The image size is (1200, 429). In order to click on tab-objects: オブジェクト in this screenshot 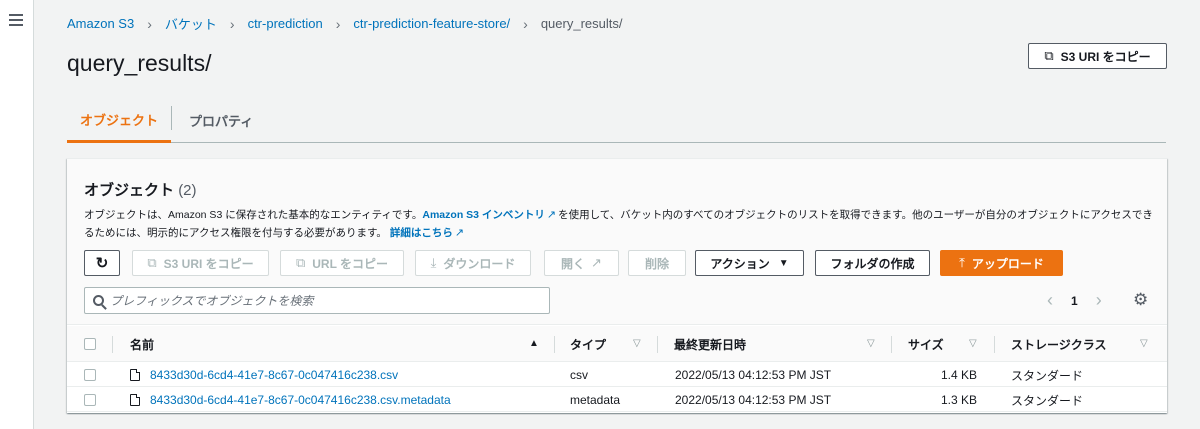, I will do `click(119, 120)`.